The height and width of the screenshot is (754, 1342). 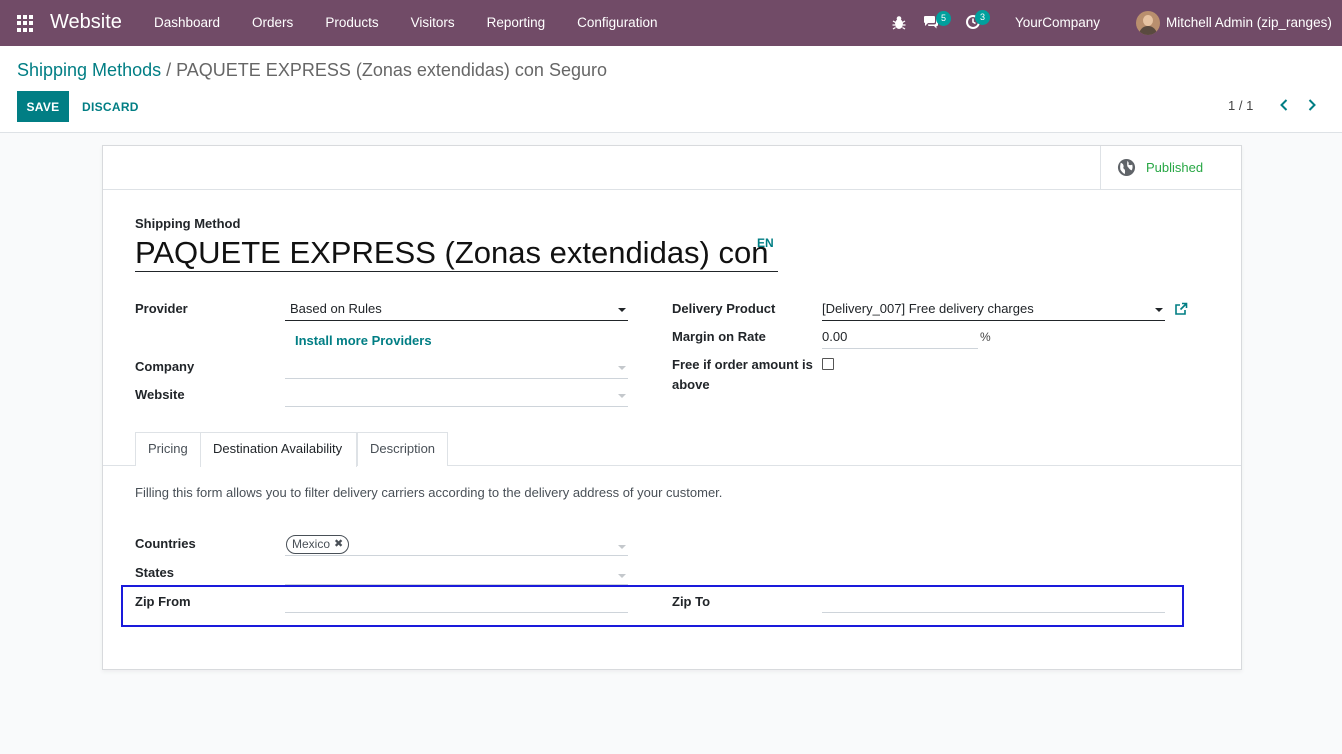 I want to click on zip-to-label: Zip To, so click(x=691, y=601).